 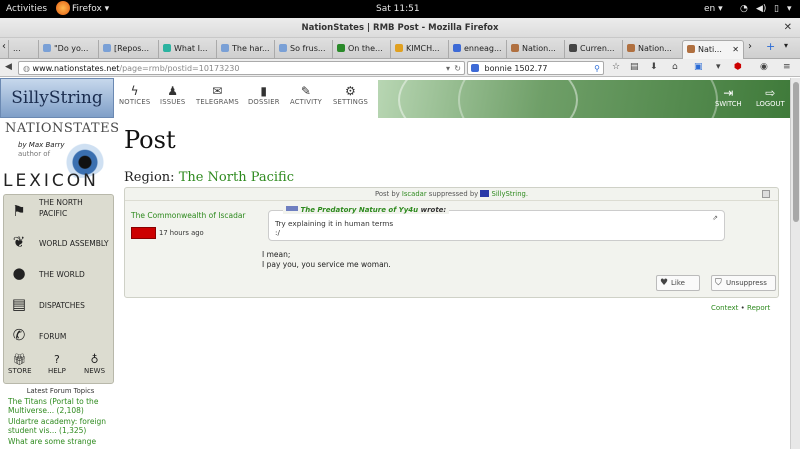 I want to click on back-icon: ◀, so click(x=8, y=67).